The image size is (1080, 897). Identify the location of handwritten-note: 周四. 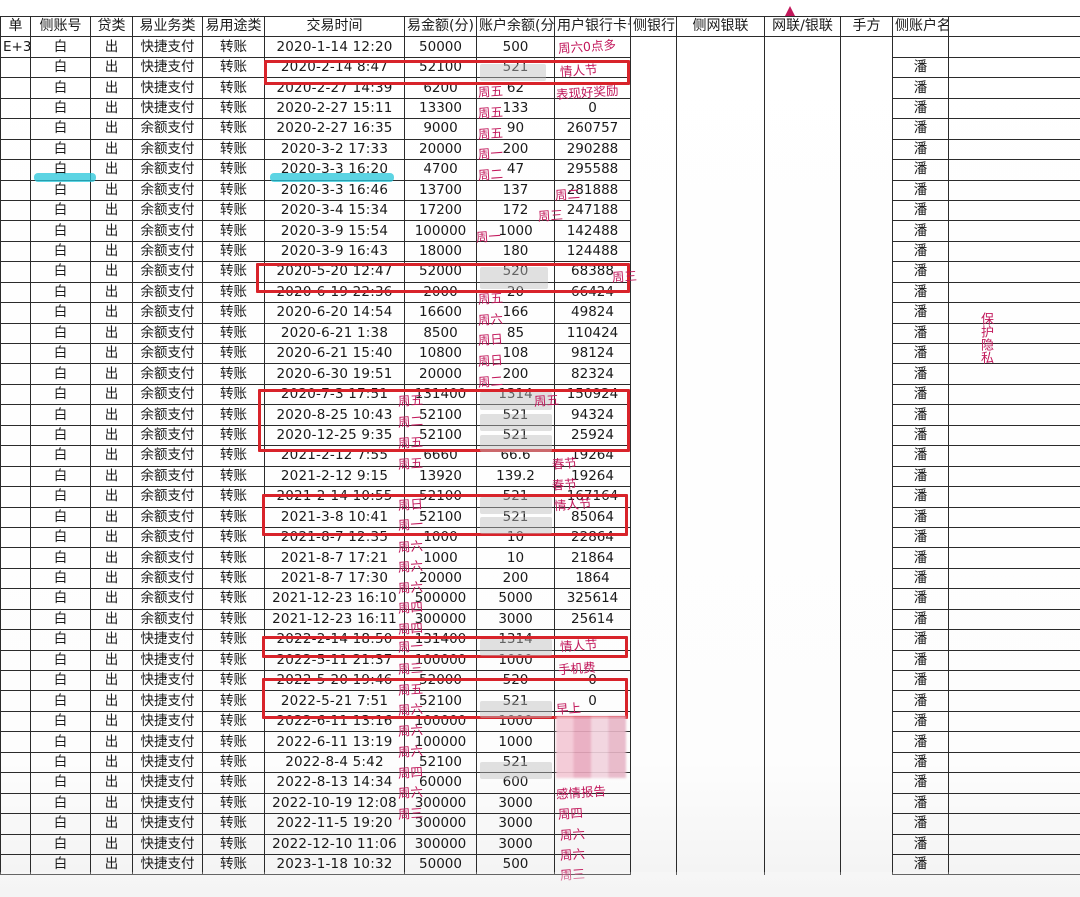
(410, 772).